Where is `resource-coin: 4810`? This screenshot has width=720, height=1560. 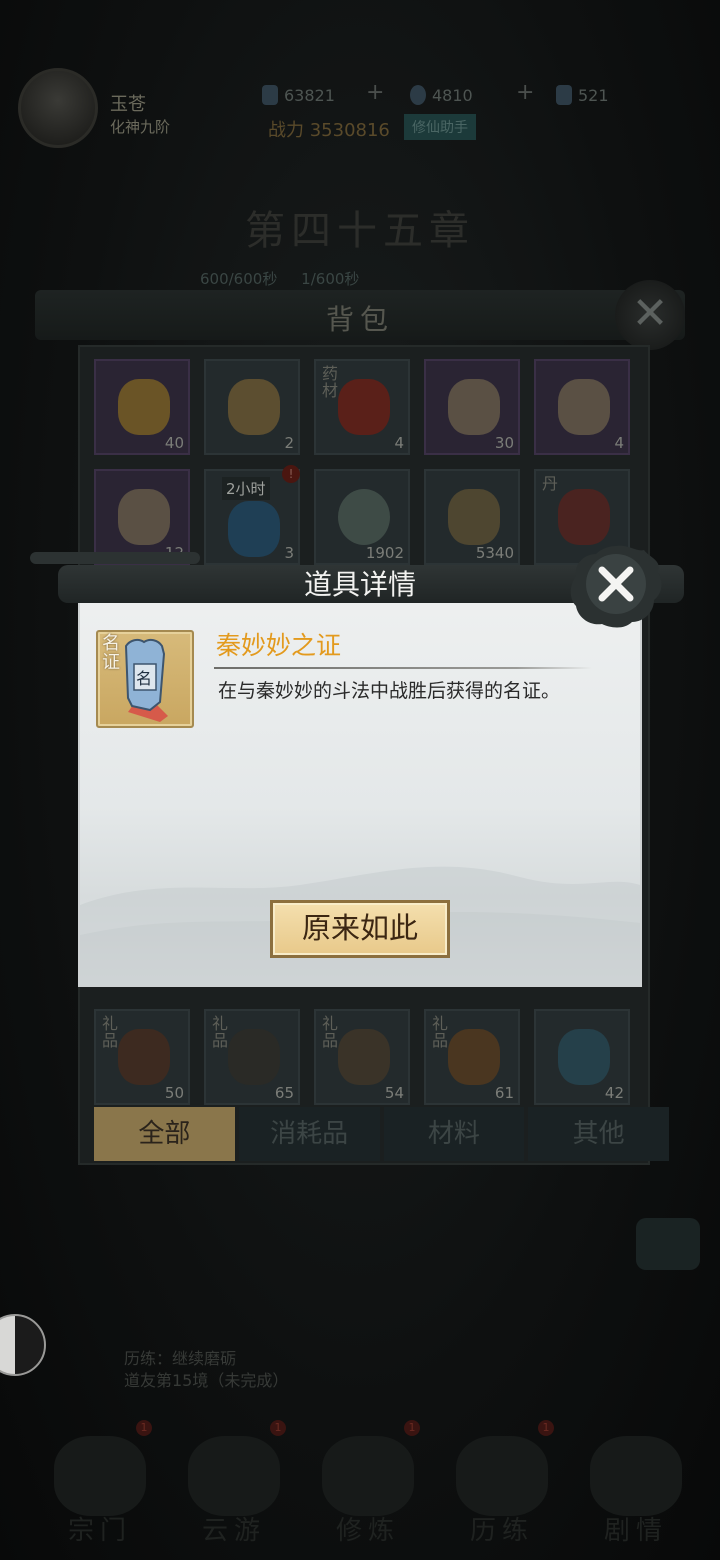
resource-coin: 4810 is located at coordinates (441, 95).